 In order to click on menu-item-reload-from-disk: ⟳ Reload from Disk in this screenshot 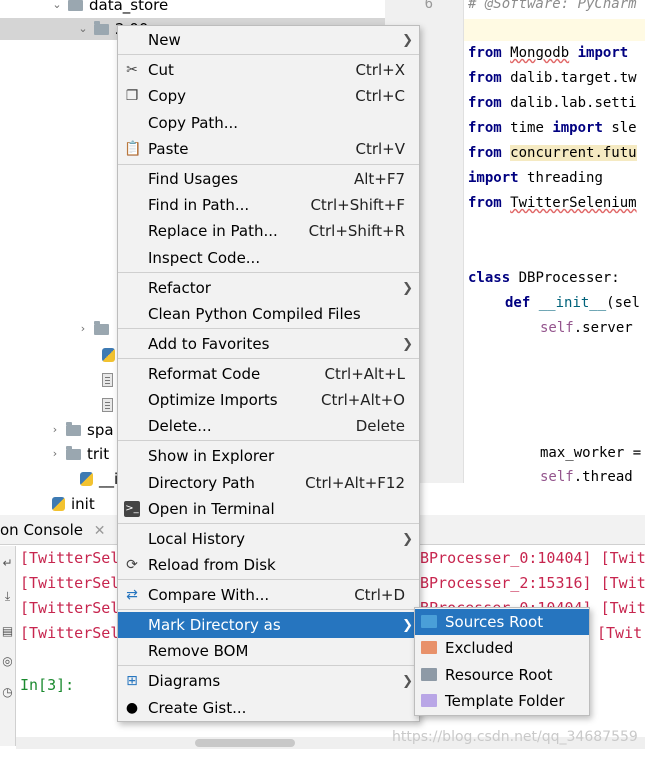, I will do `click(268, 565)`.